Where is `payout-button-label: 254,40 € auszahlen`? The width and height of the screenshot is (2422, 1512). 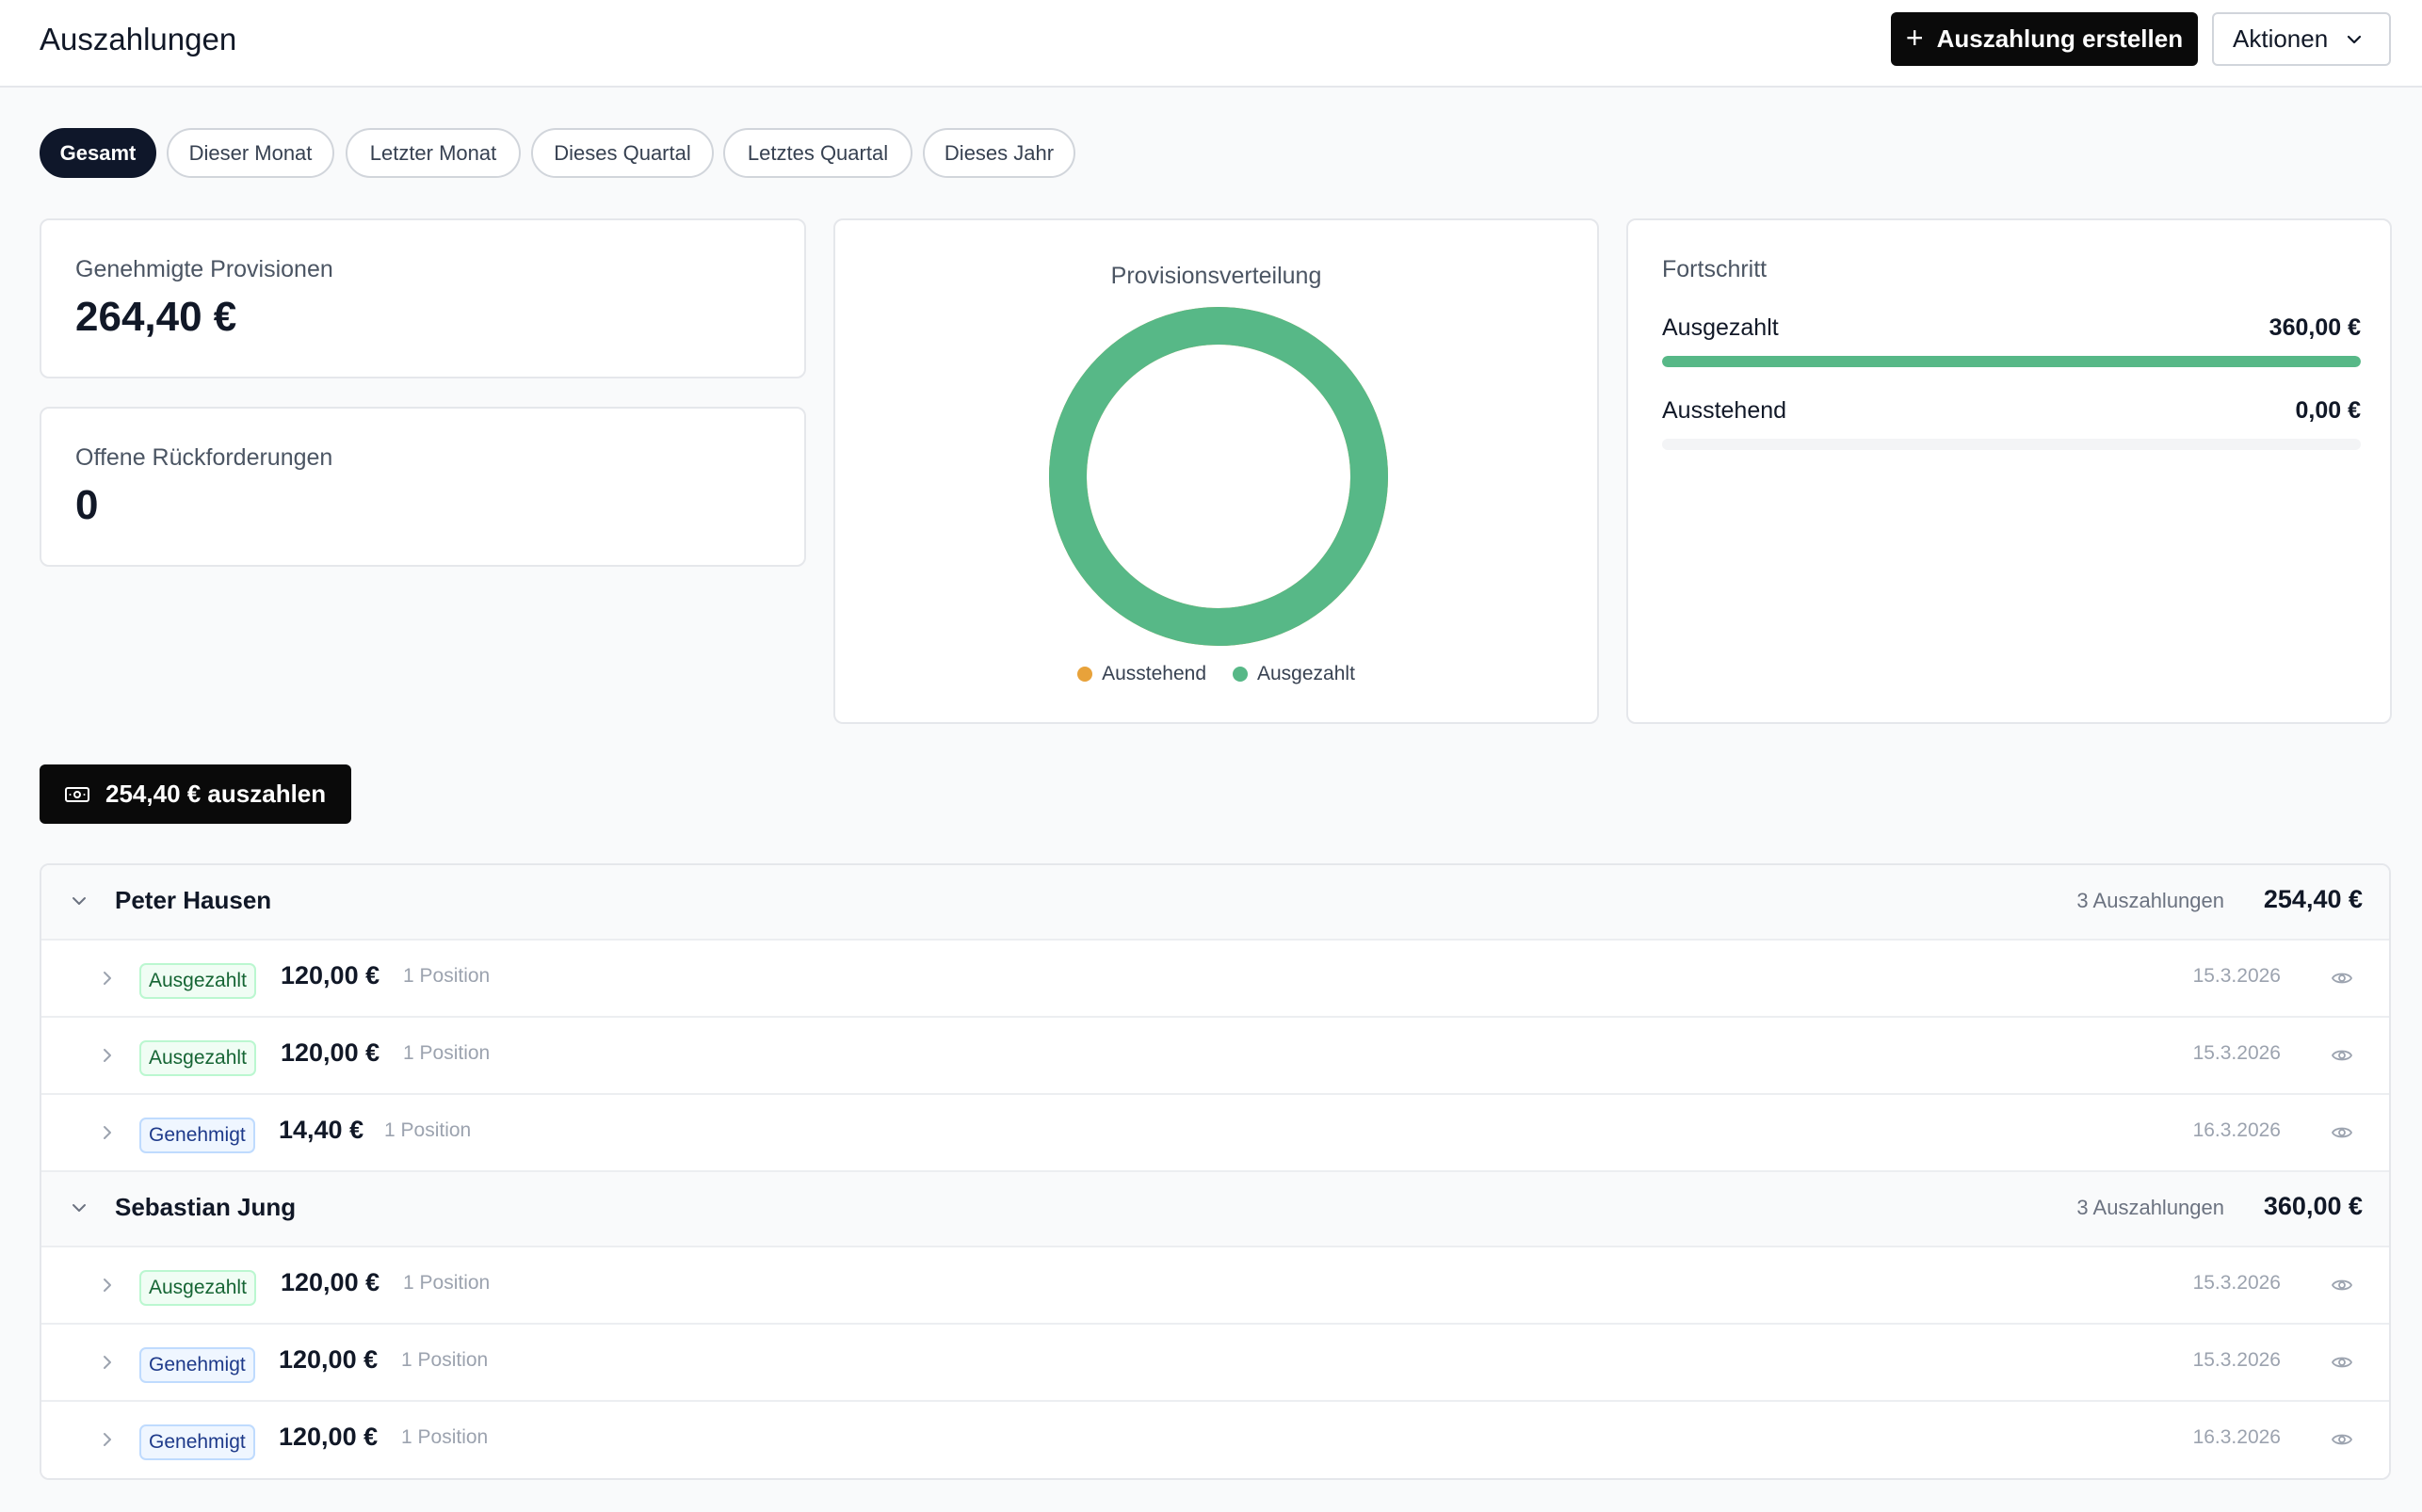 payout-button-label: 254,40 € auszahlen is located at coordinates (216, 794).